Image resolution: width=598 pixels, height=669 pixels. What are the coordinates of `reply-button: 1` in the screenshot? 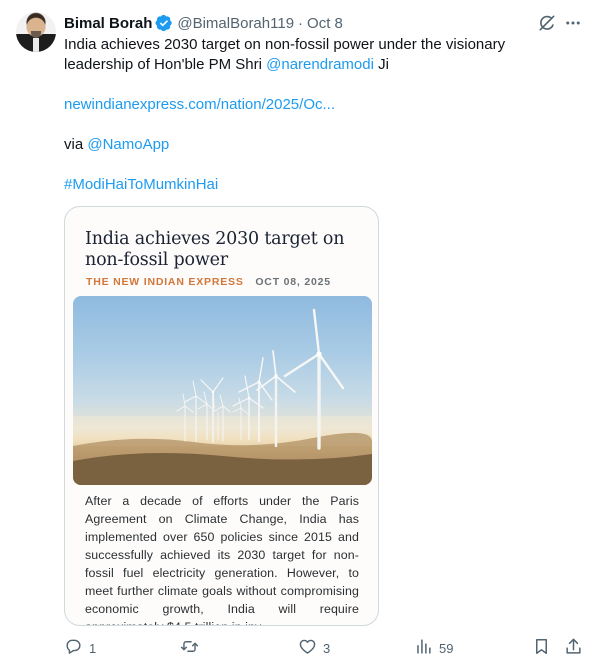 It's located at (80, 648).